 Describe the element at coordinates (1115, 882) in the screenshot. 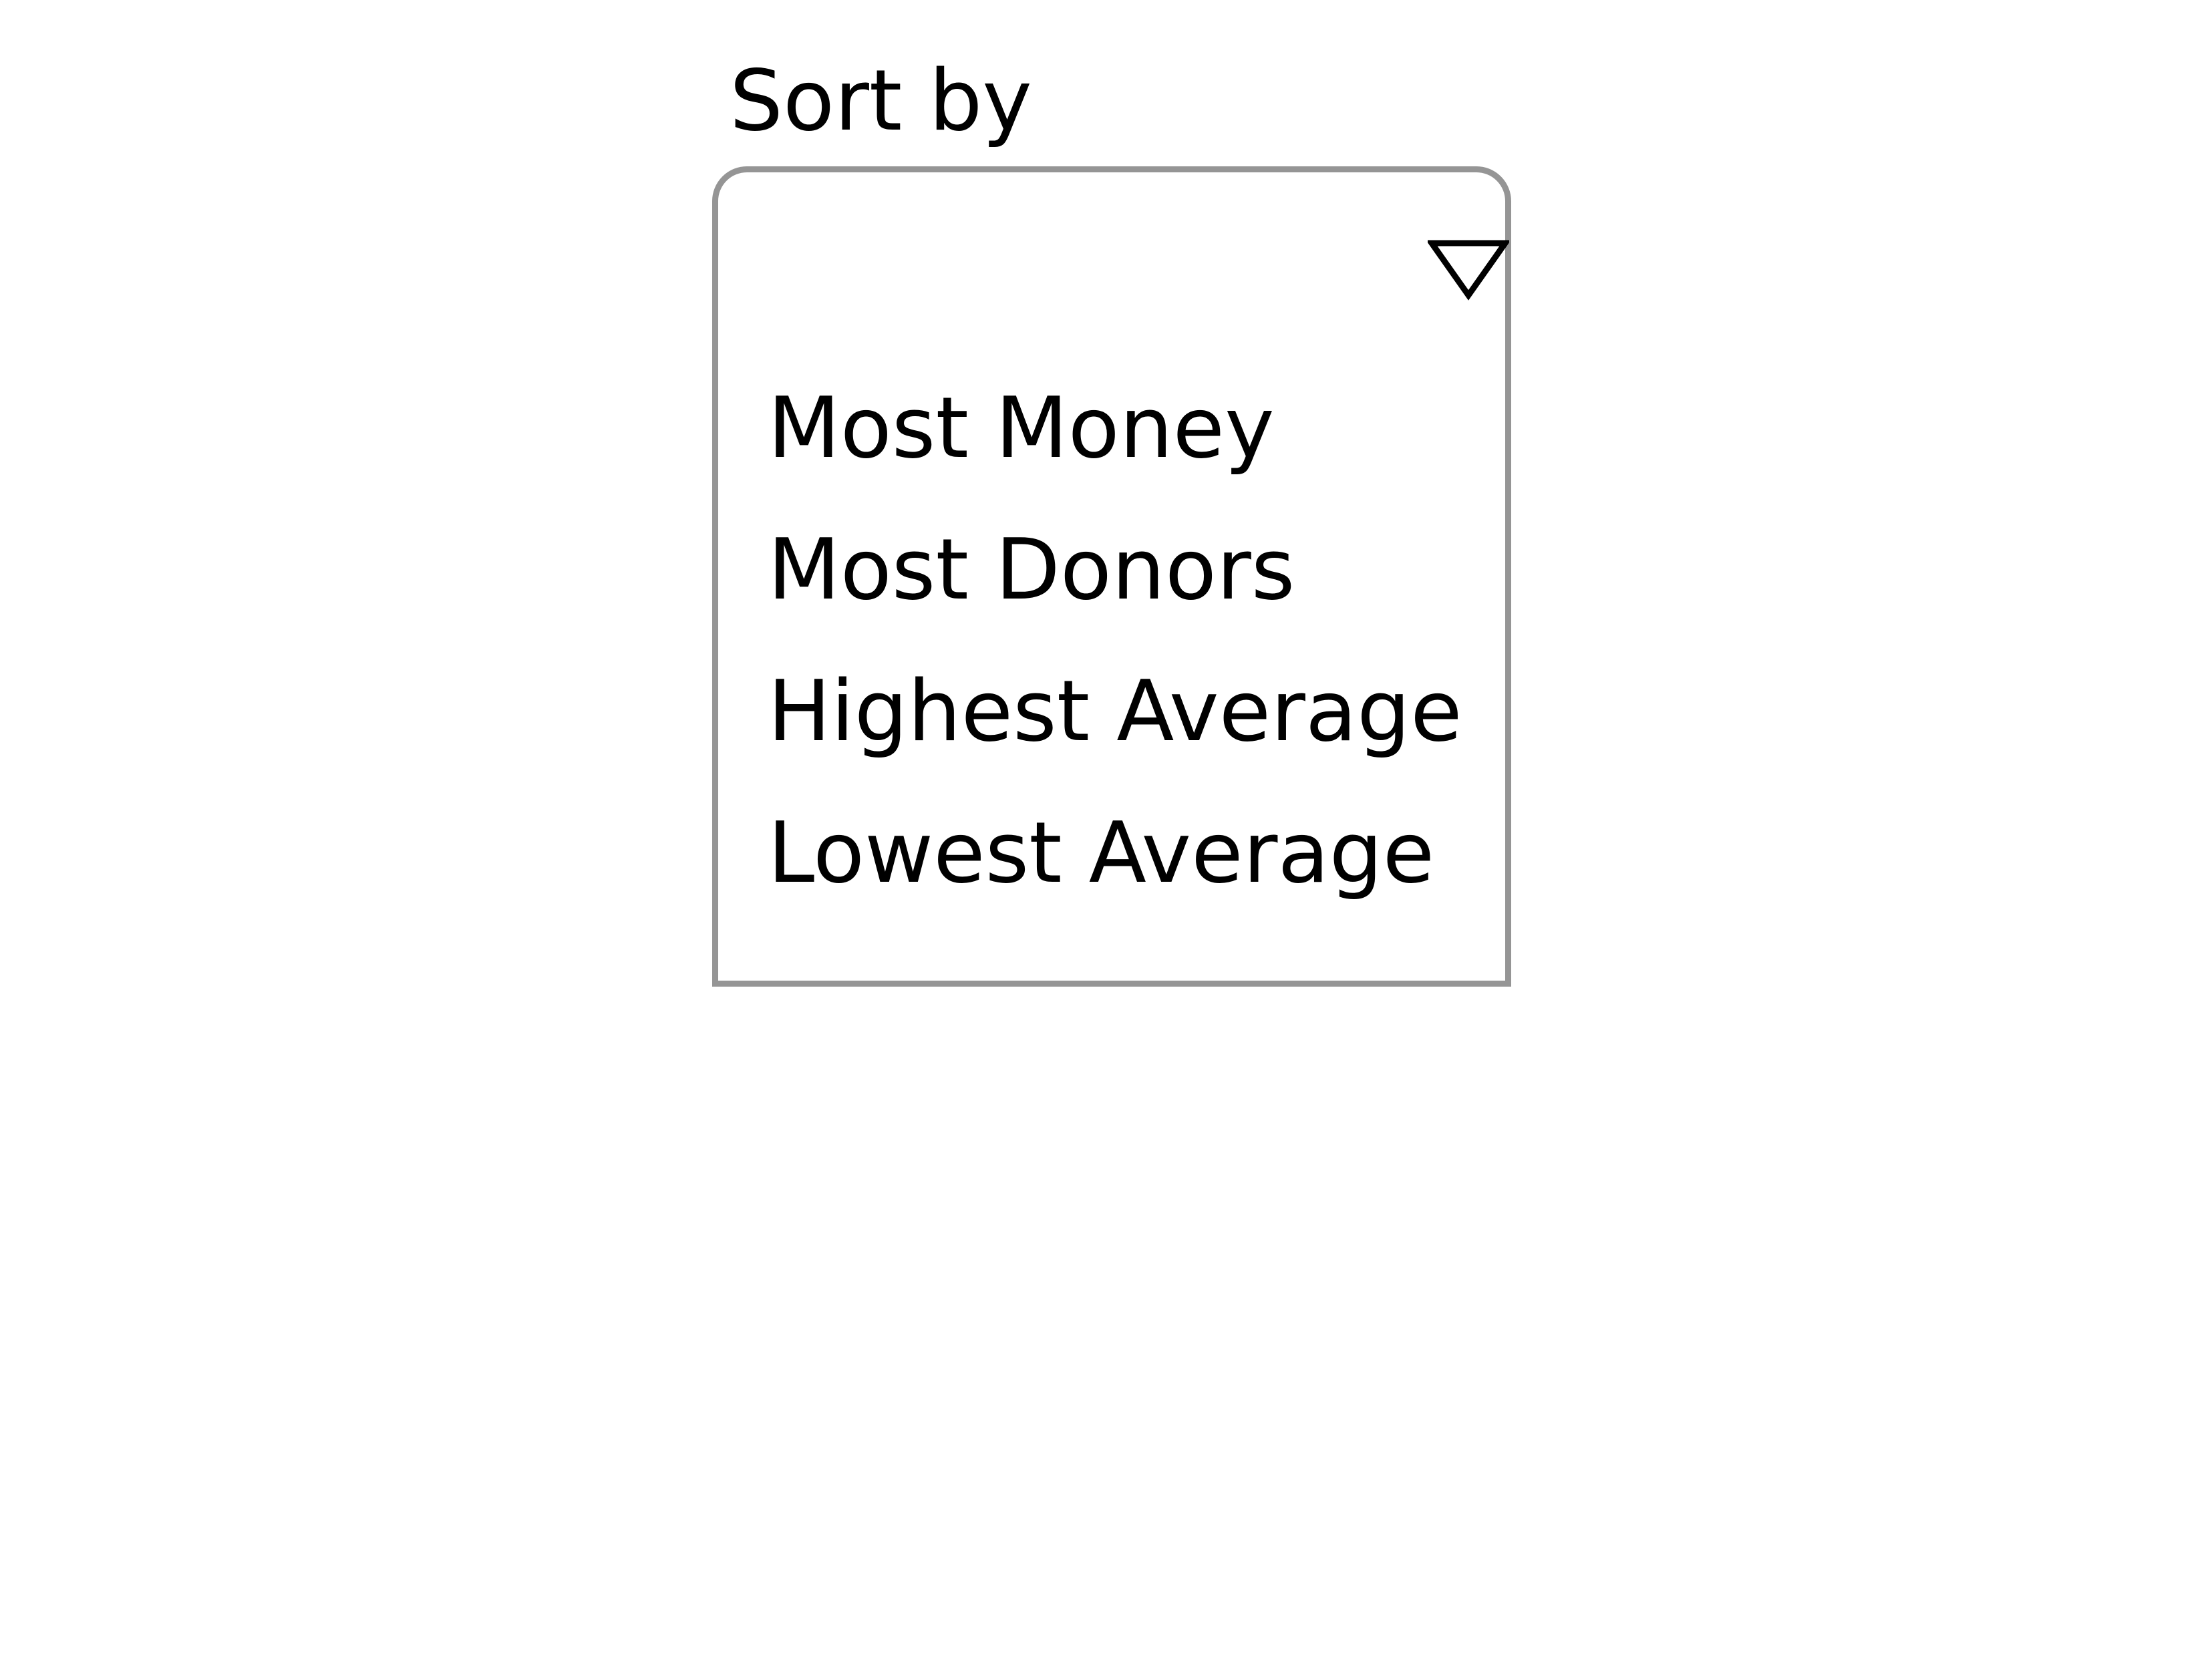

I see `option-lowest-average: Lowest Average` at that location.